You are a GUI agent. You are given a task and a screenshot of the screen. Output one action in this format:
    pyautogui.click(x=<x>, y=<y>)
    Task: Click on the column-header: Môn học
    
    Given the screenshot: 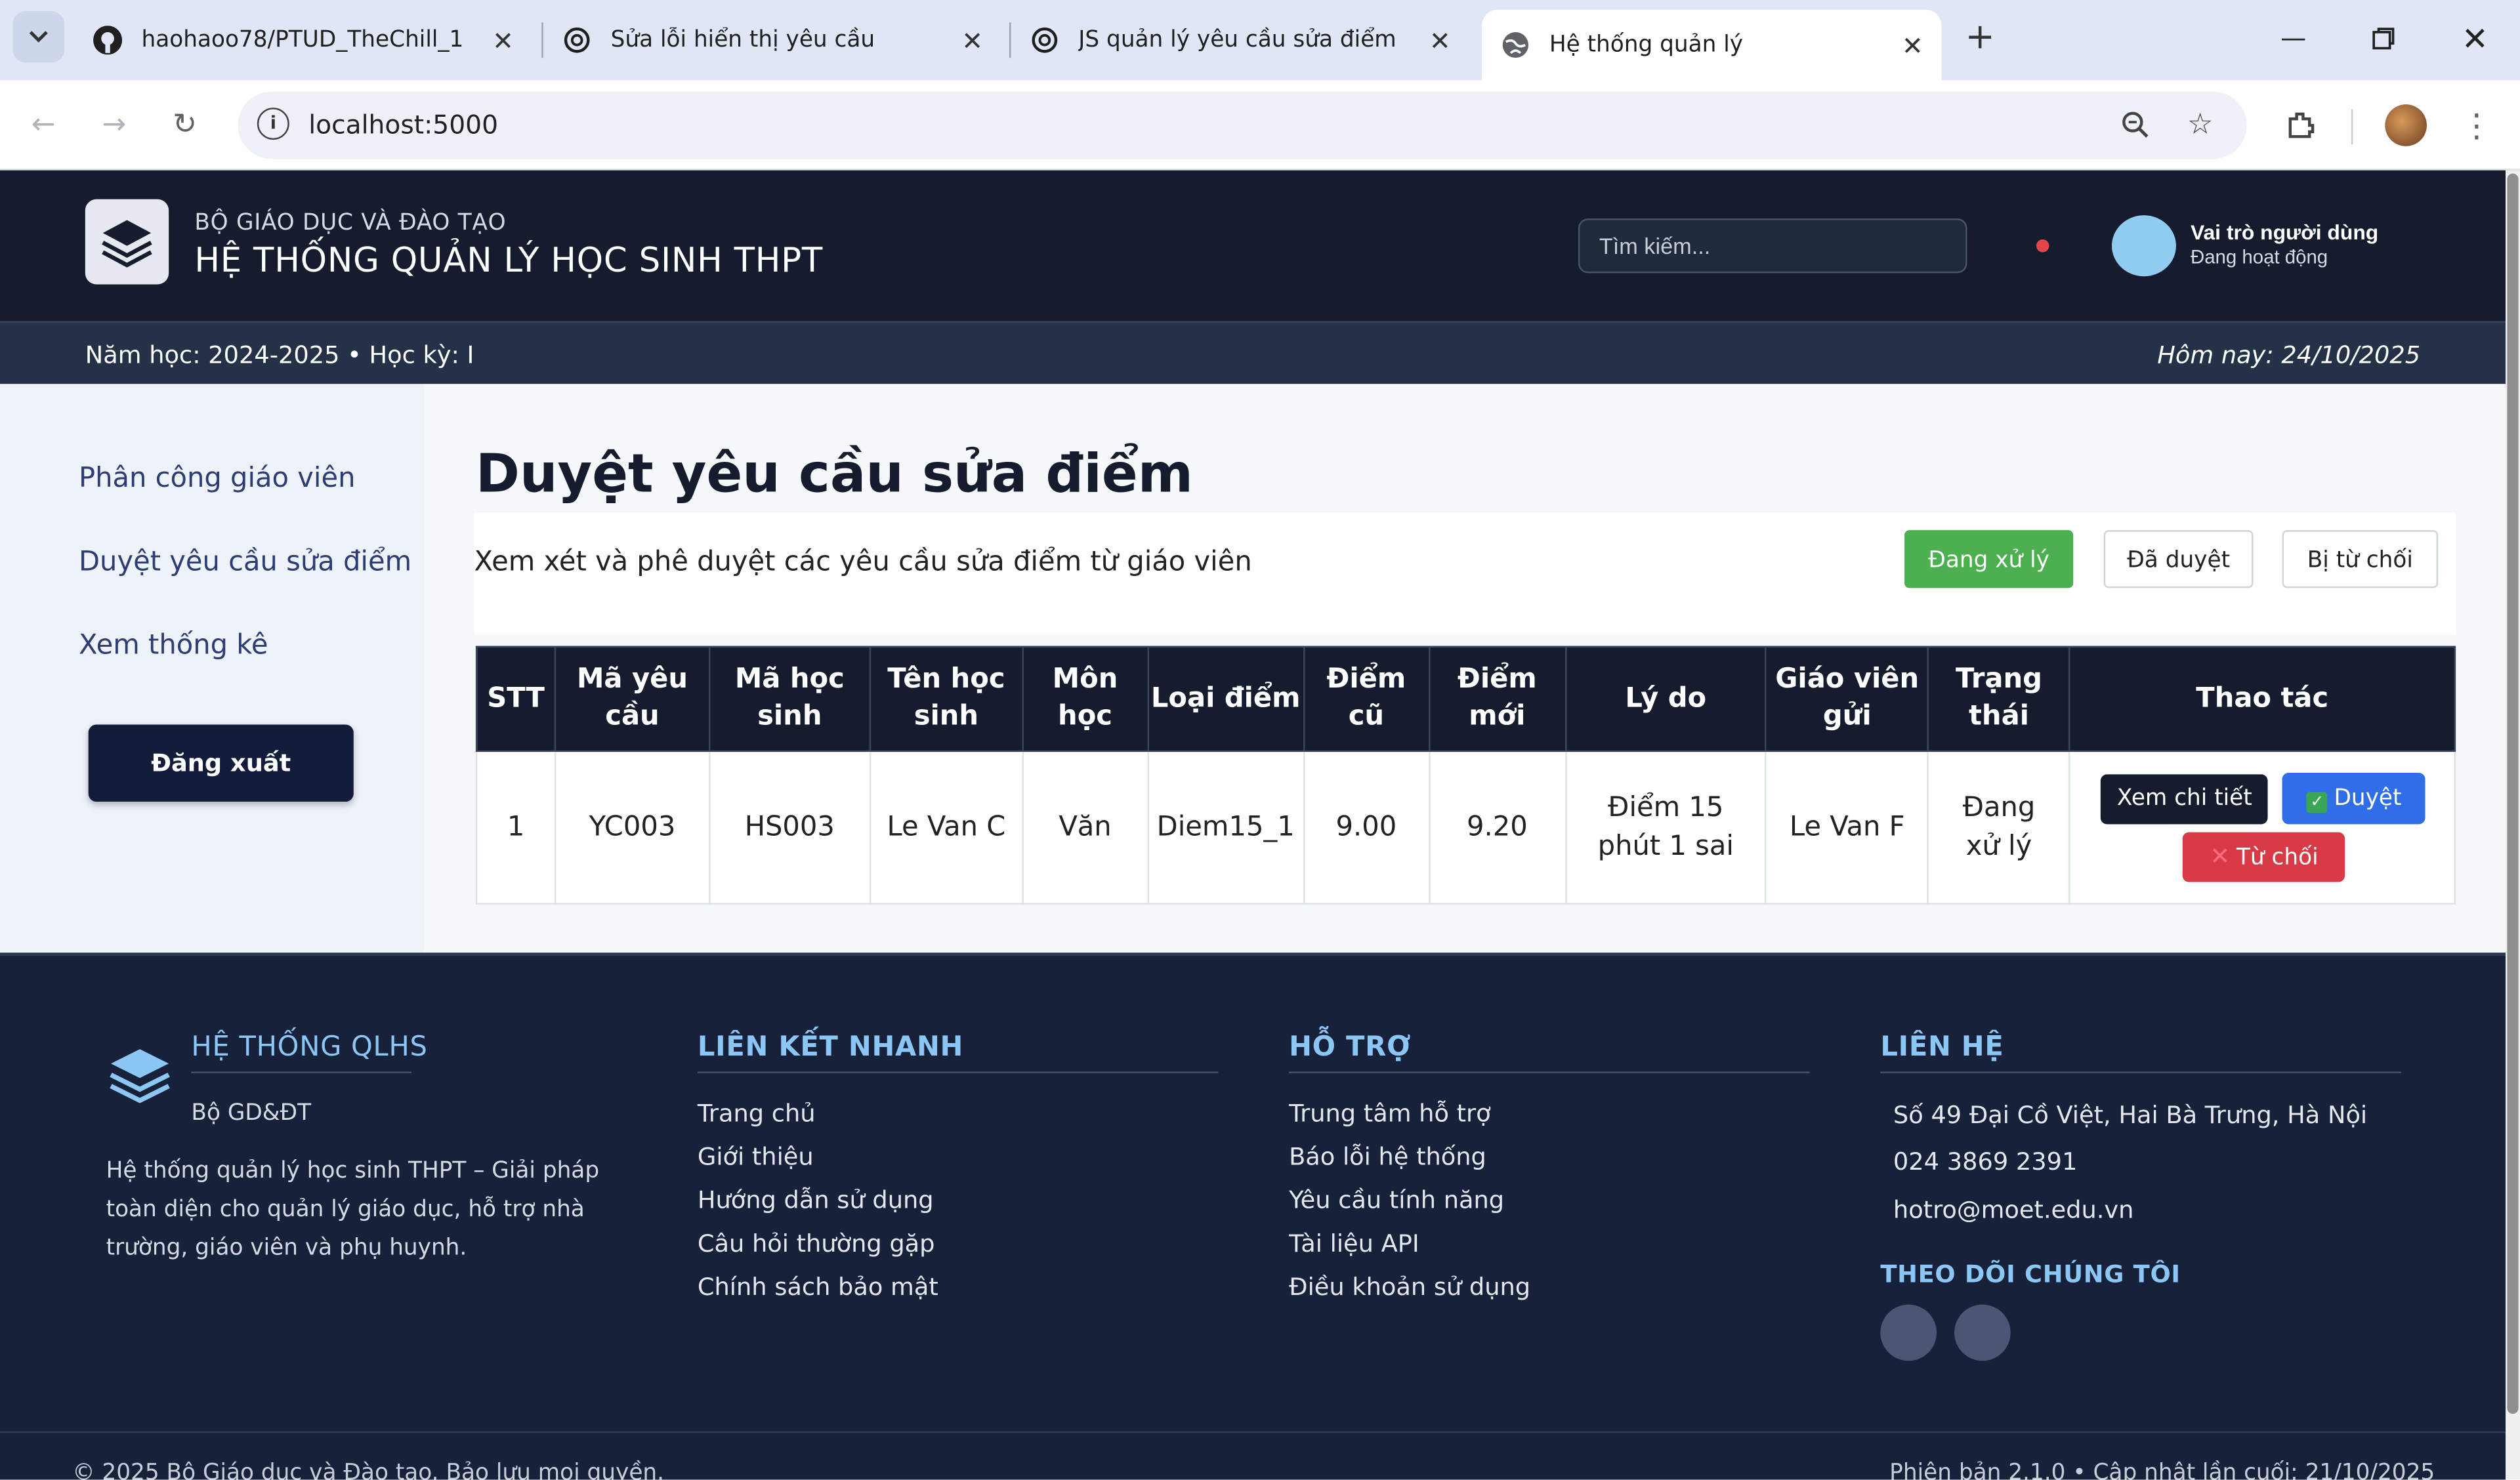 What is the action you would take?
    pyautogui.click(x=1085, y=699)
    